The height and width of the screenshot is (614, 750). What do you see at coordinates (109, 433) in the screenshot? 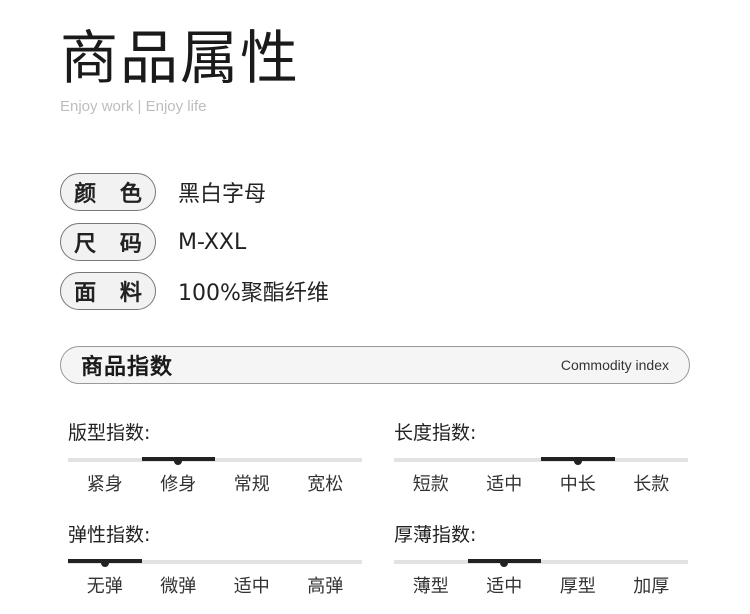
I see `index-group-label: 版型指数:` at bounding box center [109, 433].